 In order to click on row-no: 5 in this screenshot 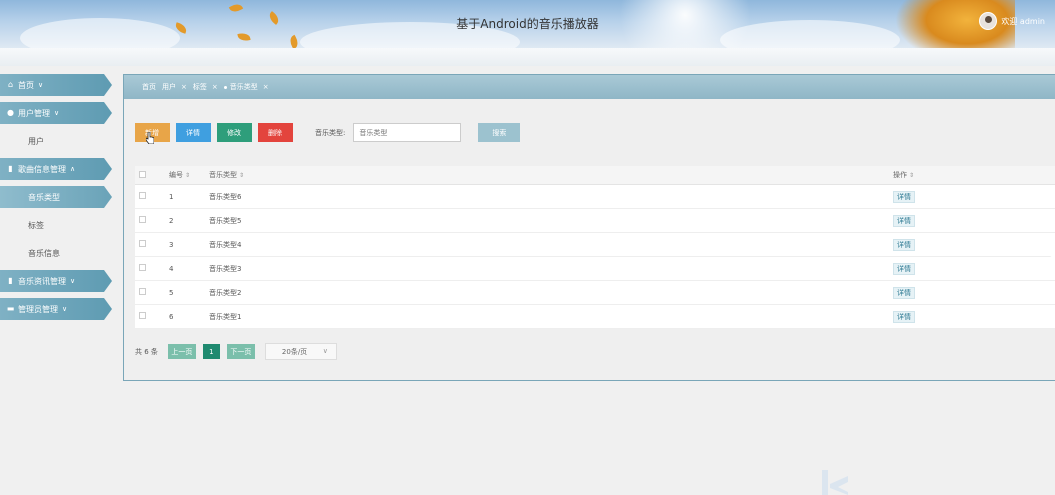, I will do `click(171, 292)`.